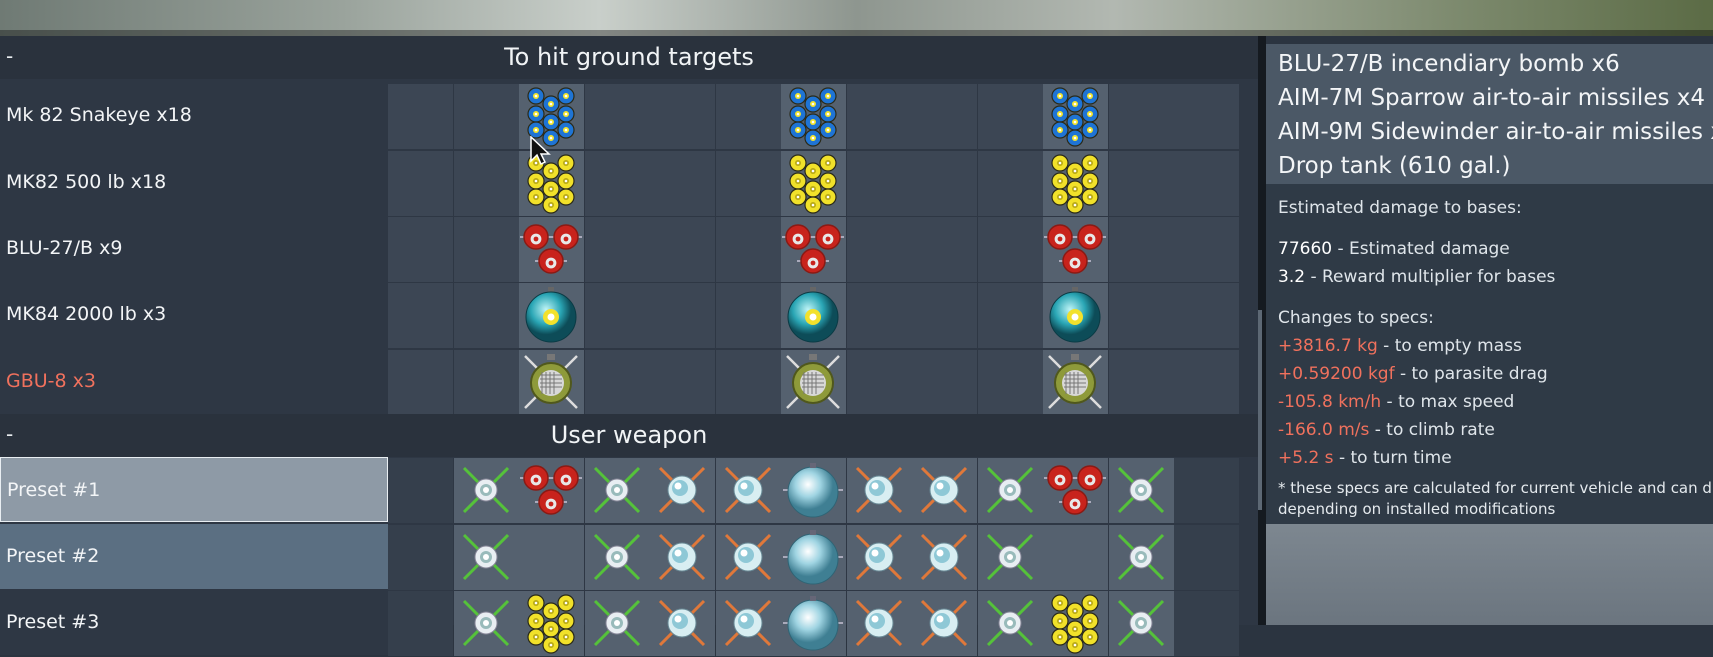  I want to click on section-header-user: - User weapon, so click(629, 435).